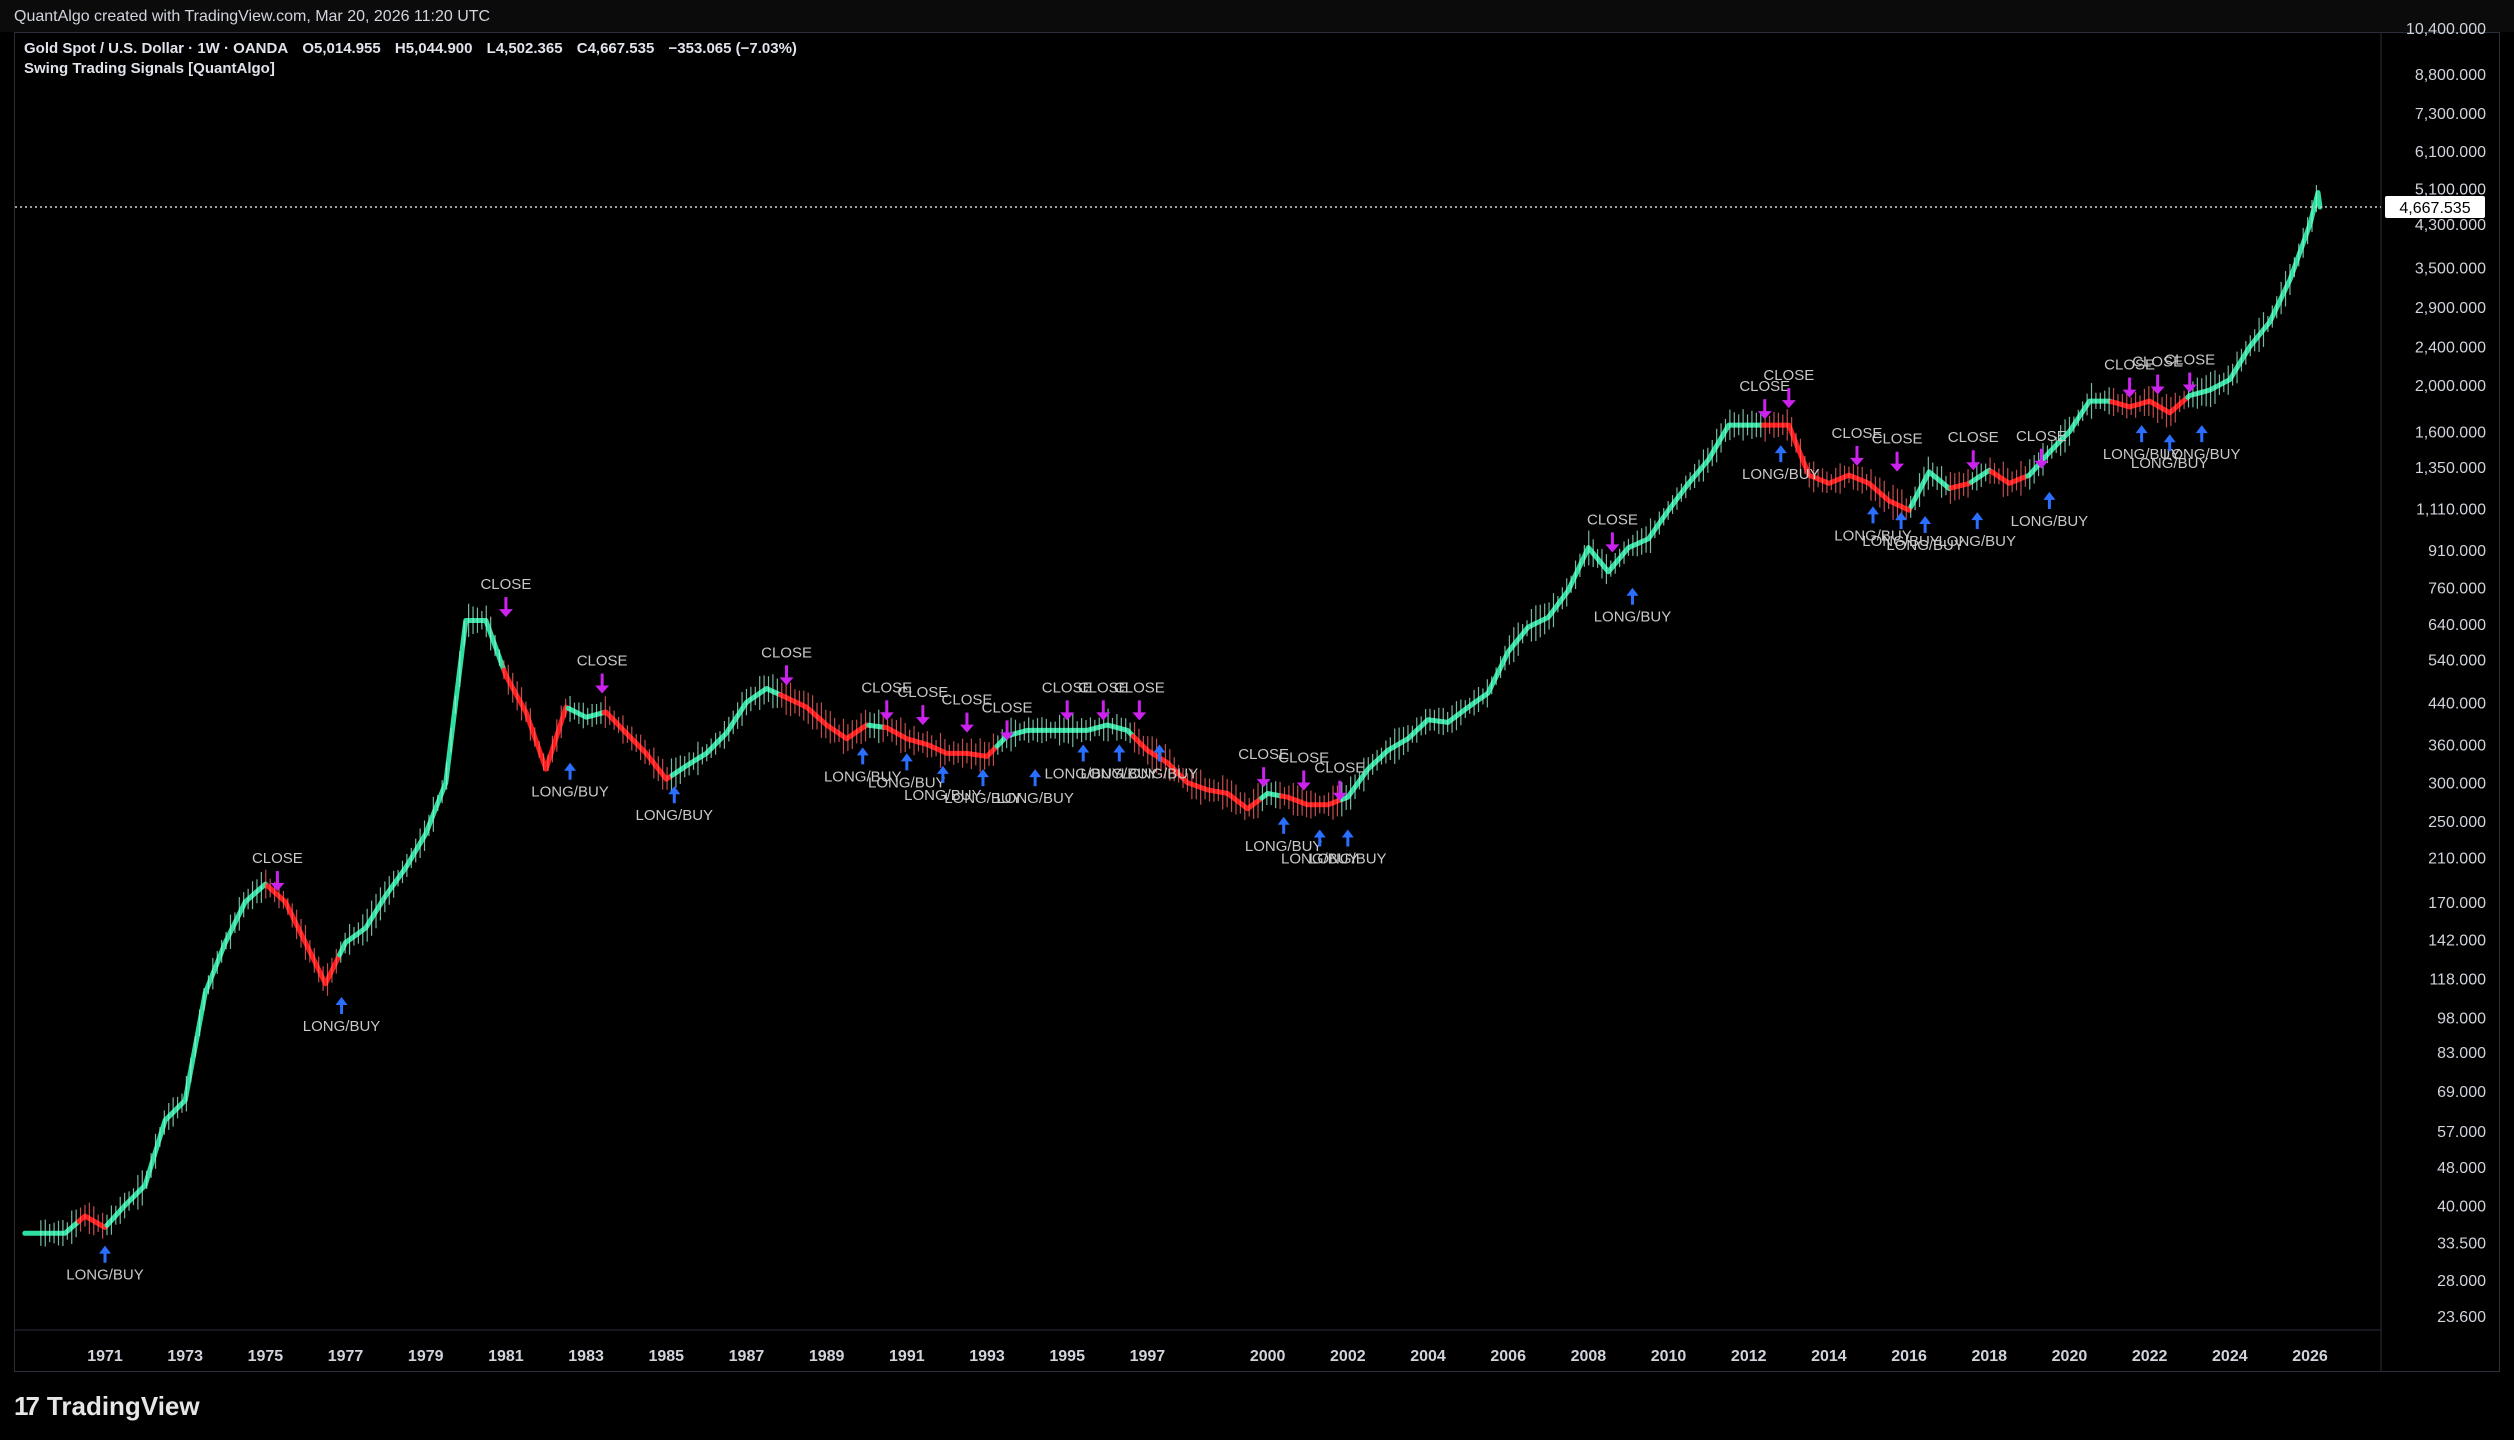 The width and height of the screenshot is (2514, 1440). I want to click on x-tick-label: 2002, so click(1348, 1356).